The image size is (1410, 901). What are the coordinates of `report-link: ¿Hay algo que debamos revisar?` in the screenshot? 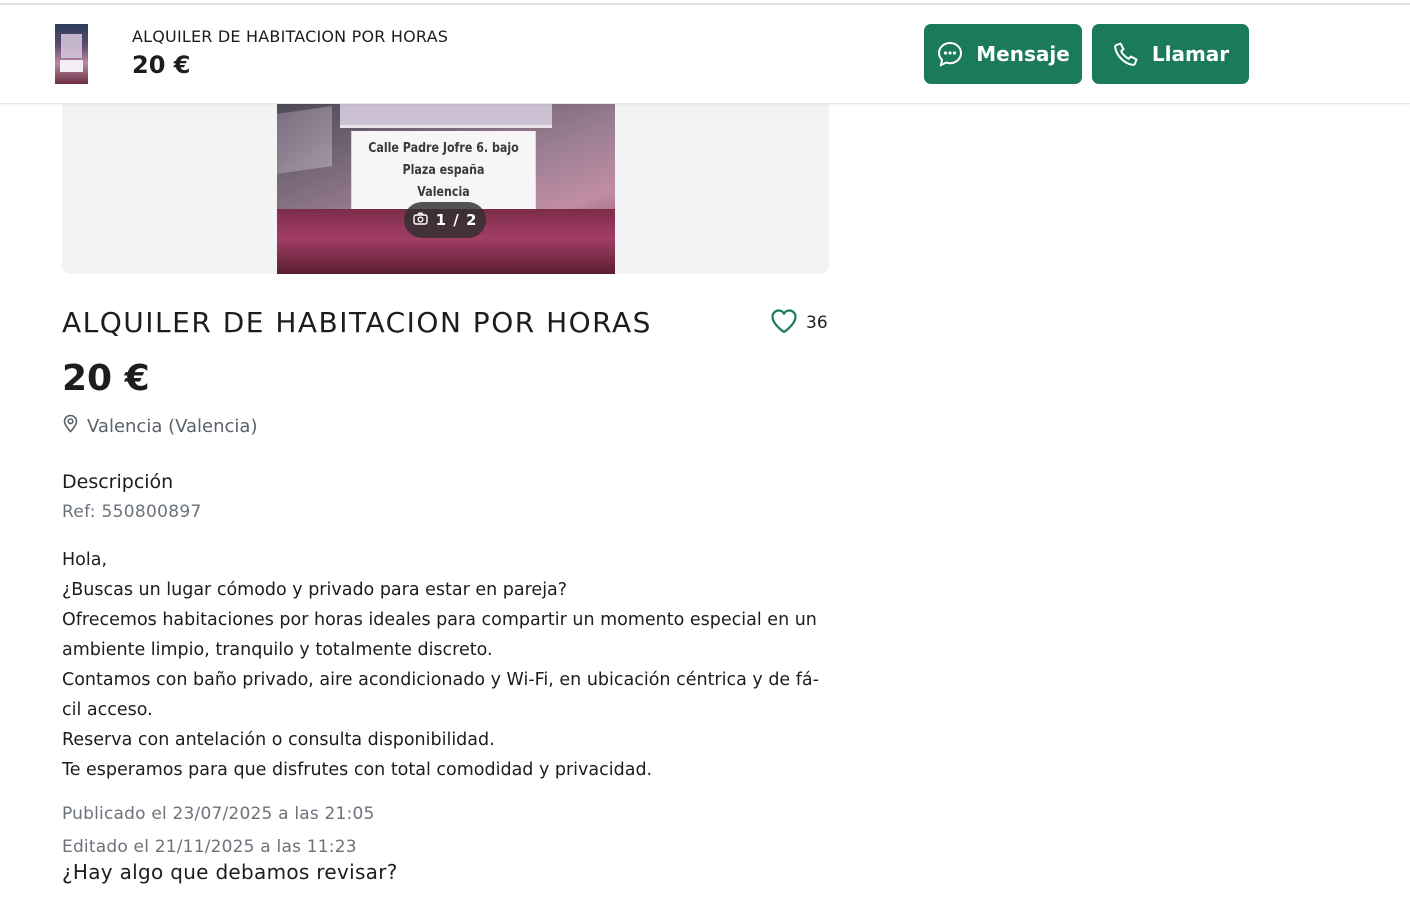 It's located at (230, 872).